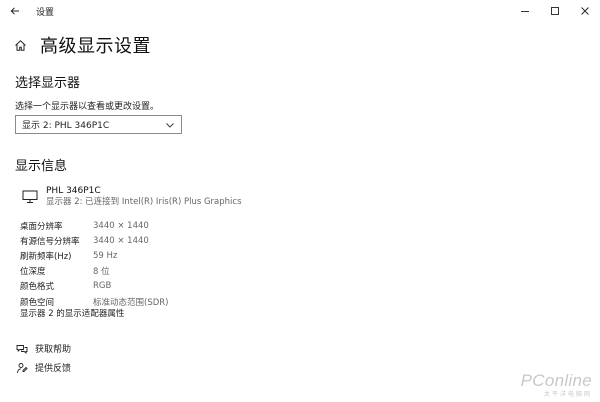 This screenshot has width=600, height=402. I want to click on help-chat-icon, so click(22, 349).